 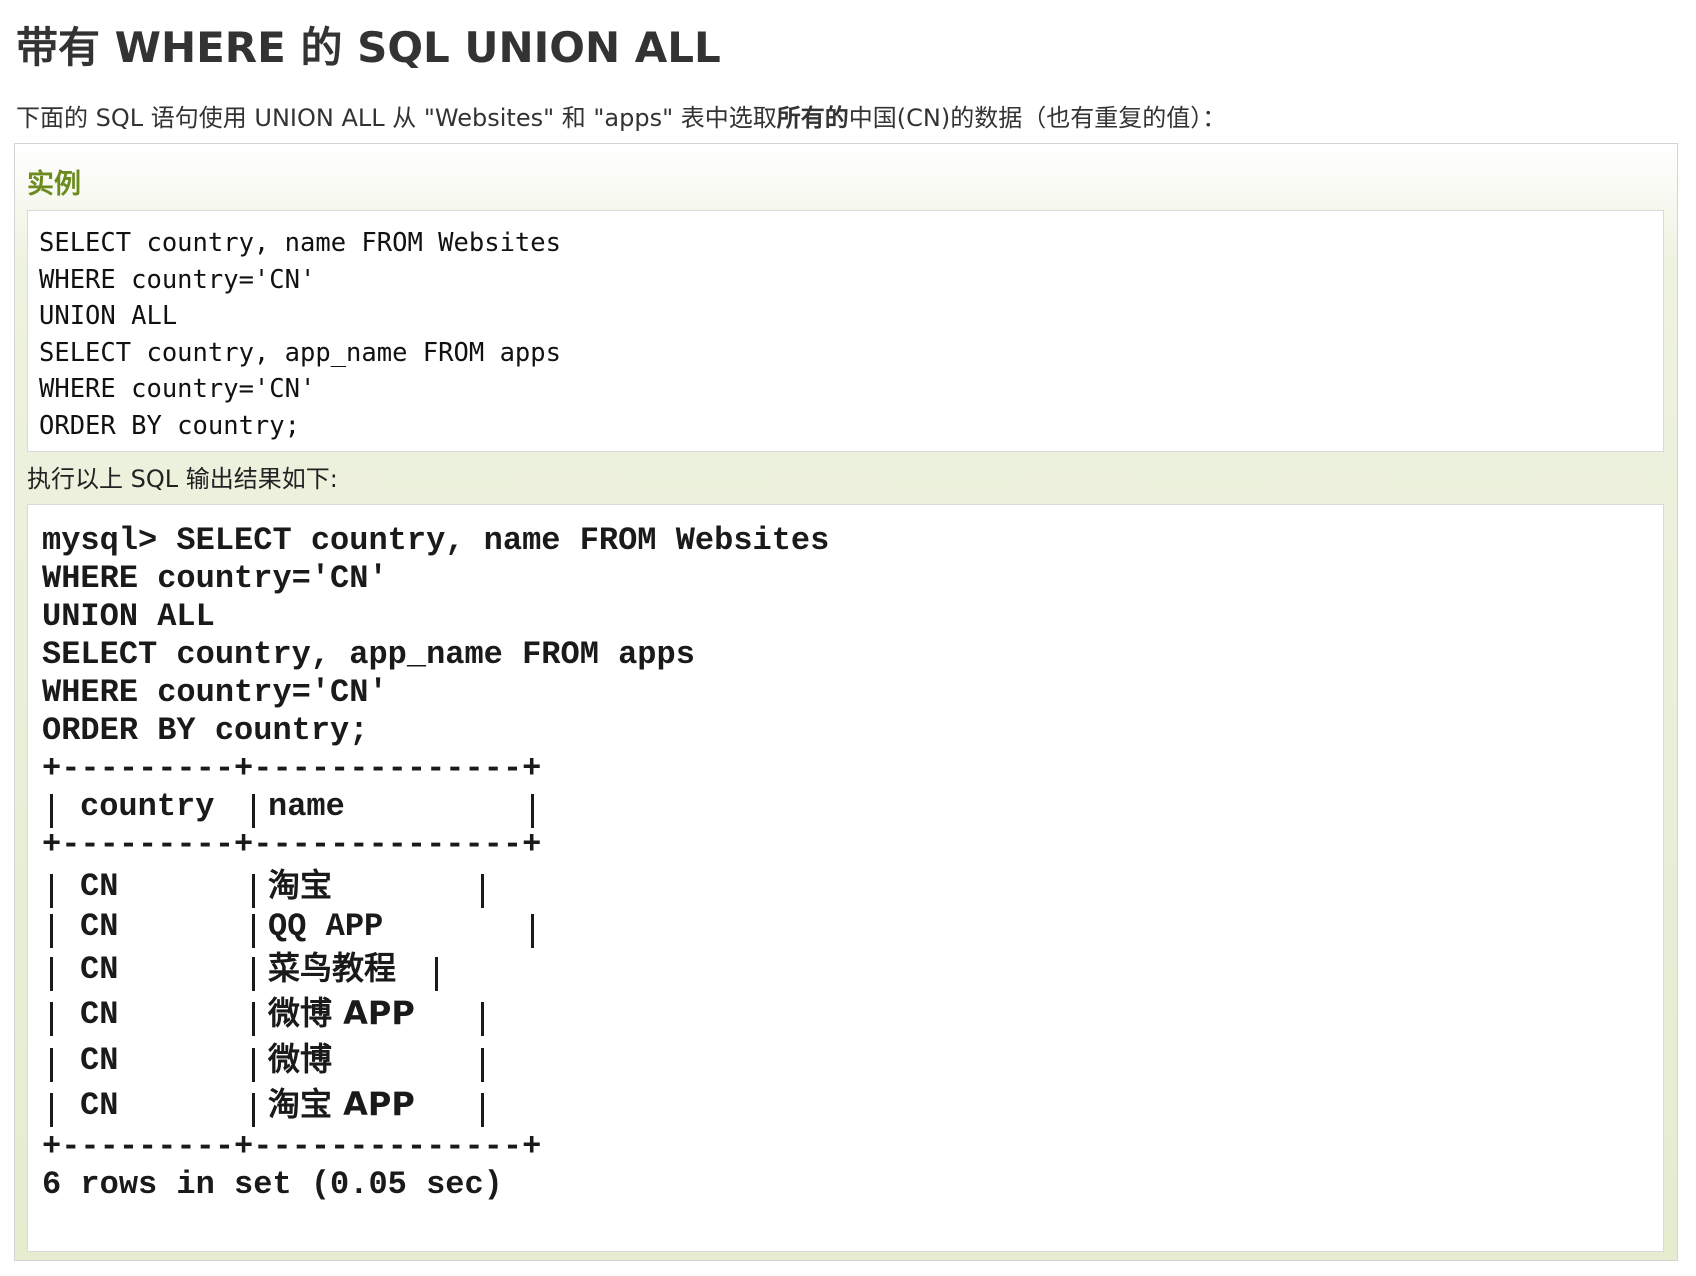 What do you see at coordinates (169, 425) in the screenshot?
I see `code-line: ORDER BY country;` at bounding box center [169, 425].